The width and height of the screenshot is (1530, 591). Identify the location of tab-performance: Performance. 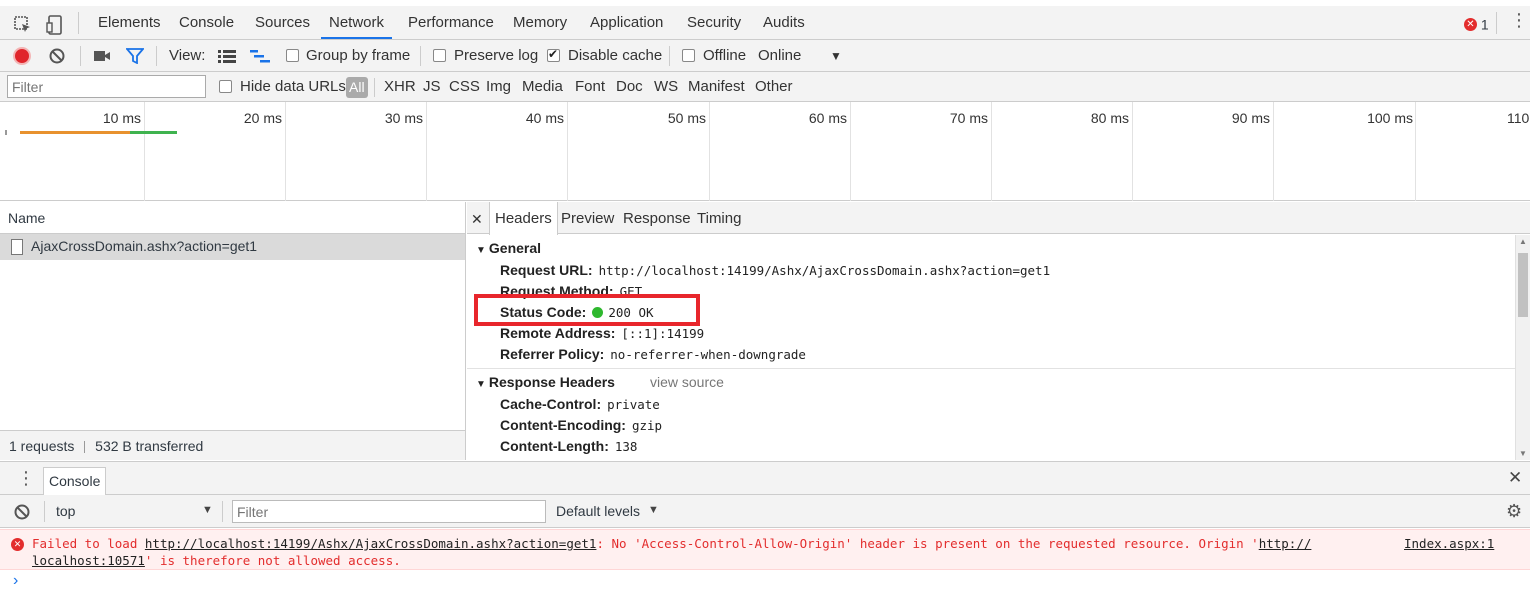
(451, 22).